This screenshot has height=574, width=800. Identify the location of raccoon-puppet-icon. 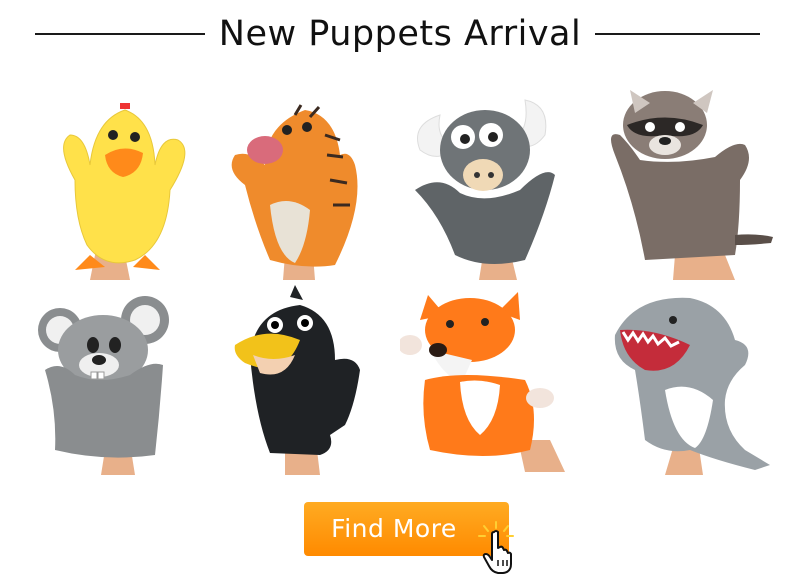
(690, 185).